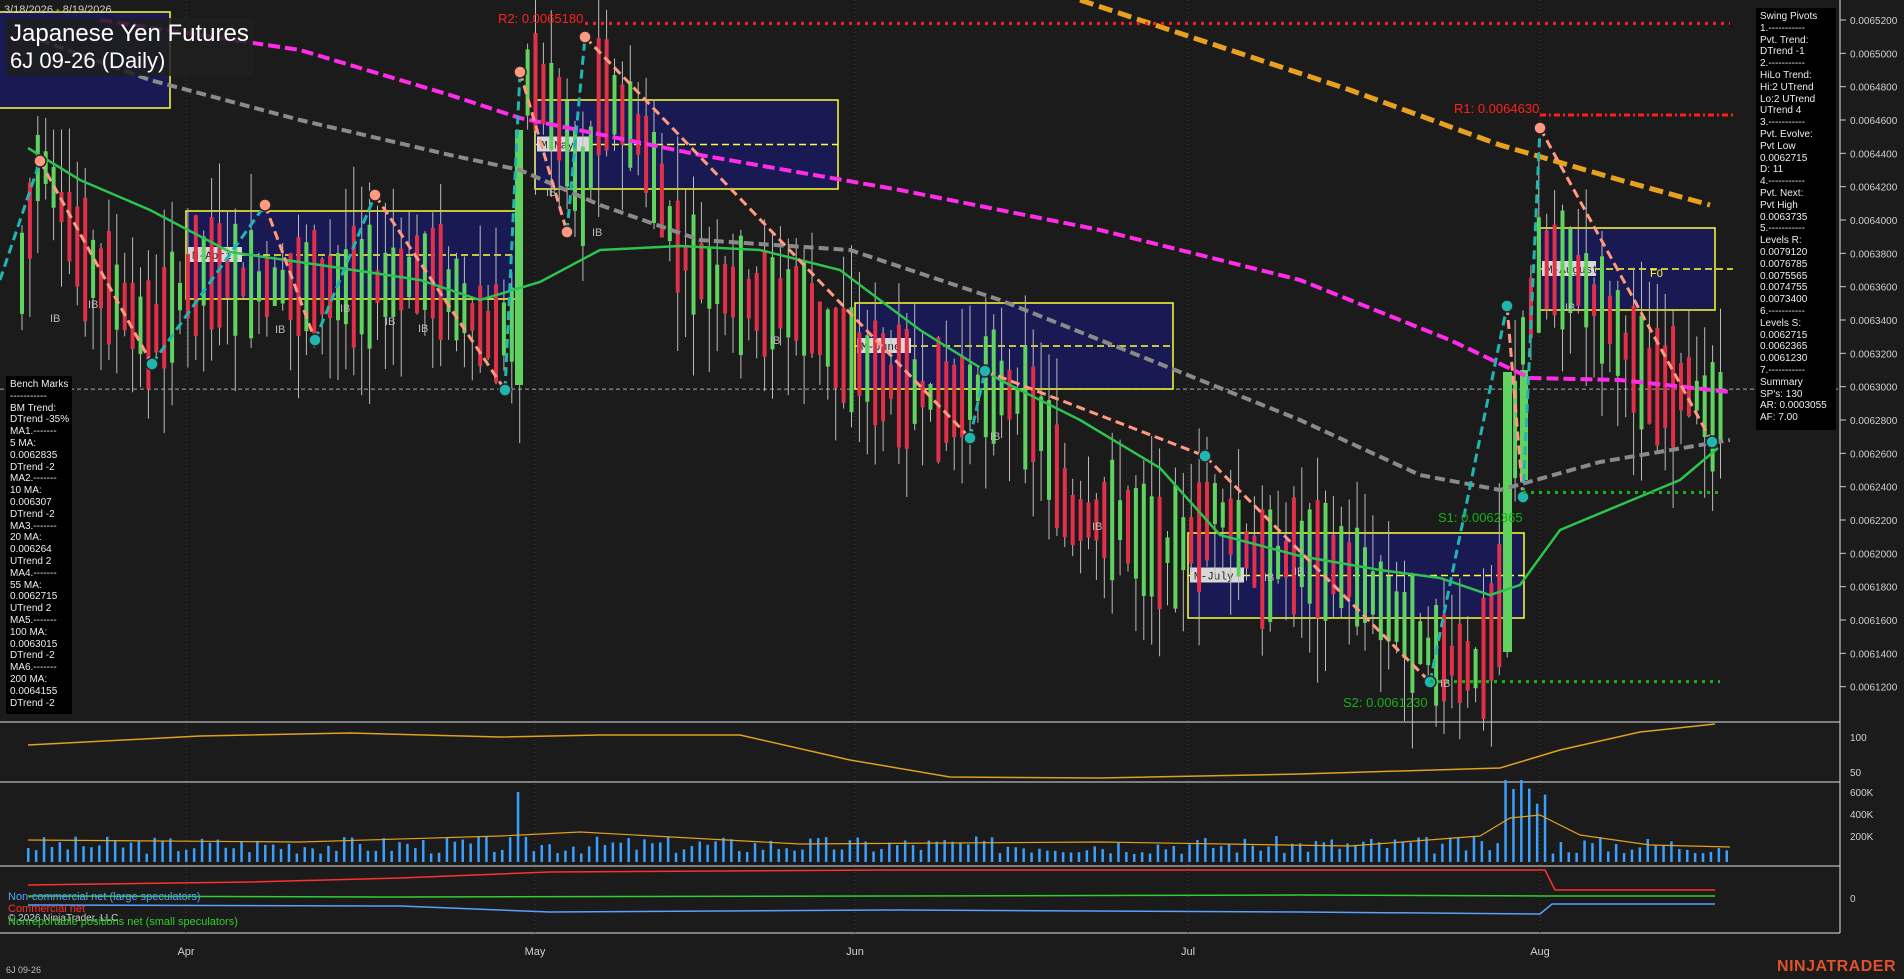 This screenshot has height=979, width=1904. What do you see at coordinates (1480, 517) in the screenshot?
I see `s1-label: S1: 0.0062365` at bounding box center [1480, 517].